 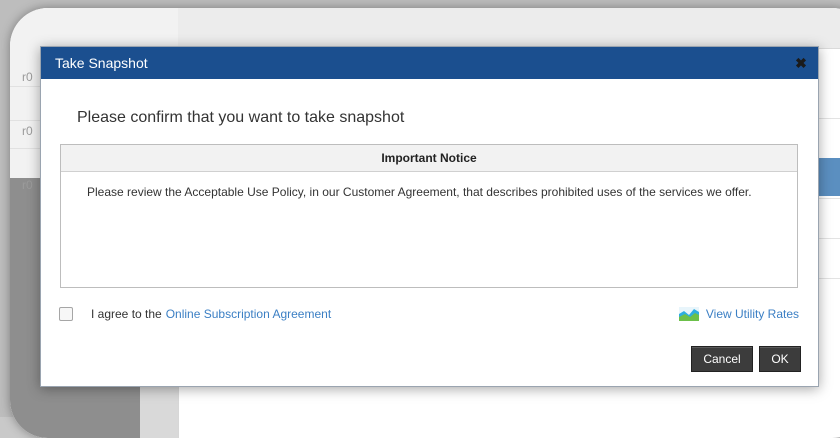 I want to click on subscription-agreement-link: Online Subscription Agreement, so click(x=248, y=314).